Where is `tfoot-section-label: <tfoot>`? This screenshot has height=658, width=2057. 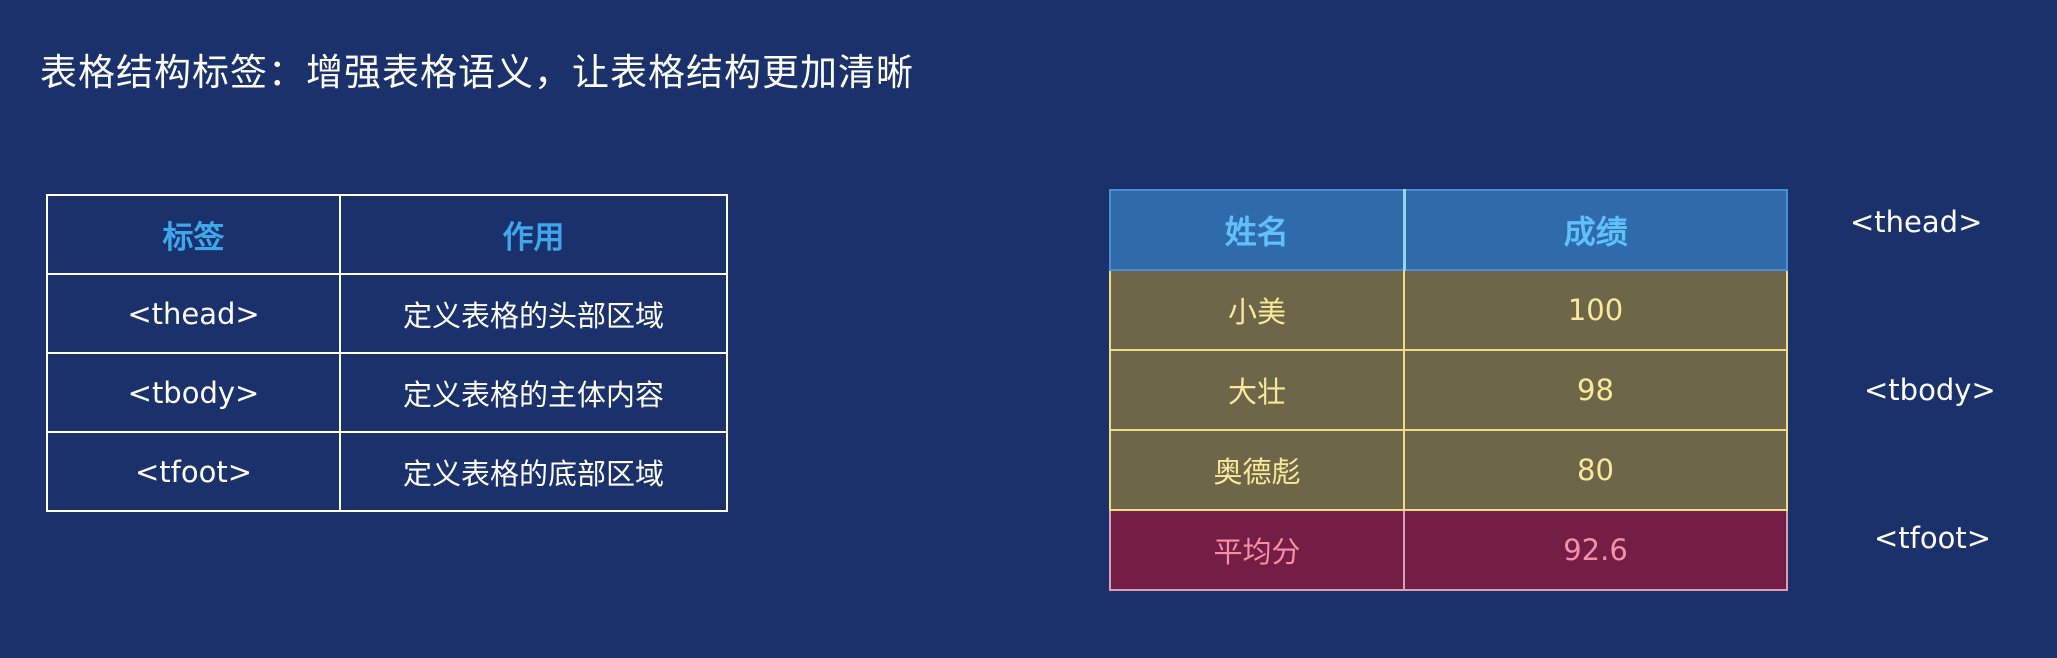 tfoot-section-label: <tfoot> is located at coordinates (1933, 538).